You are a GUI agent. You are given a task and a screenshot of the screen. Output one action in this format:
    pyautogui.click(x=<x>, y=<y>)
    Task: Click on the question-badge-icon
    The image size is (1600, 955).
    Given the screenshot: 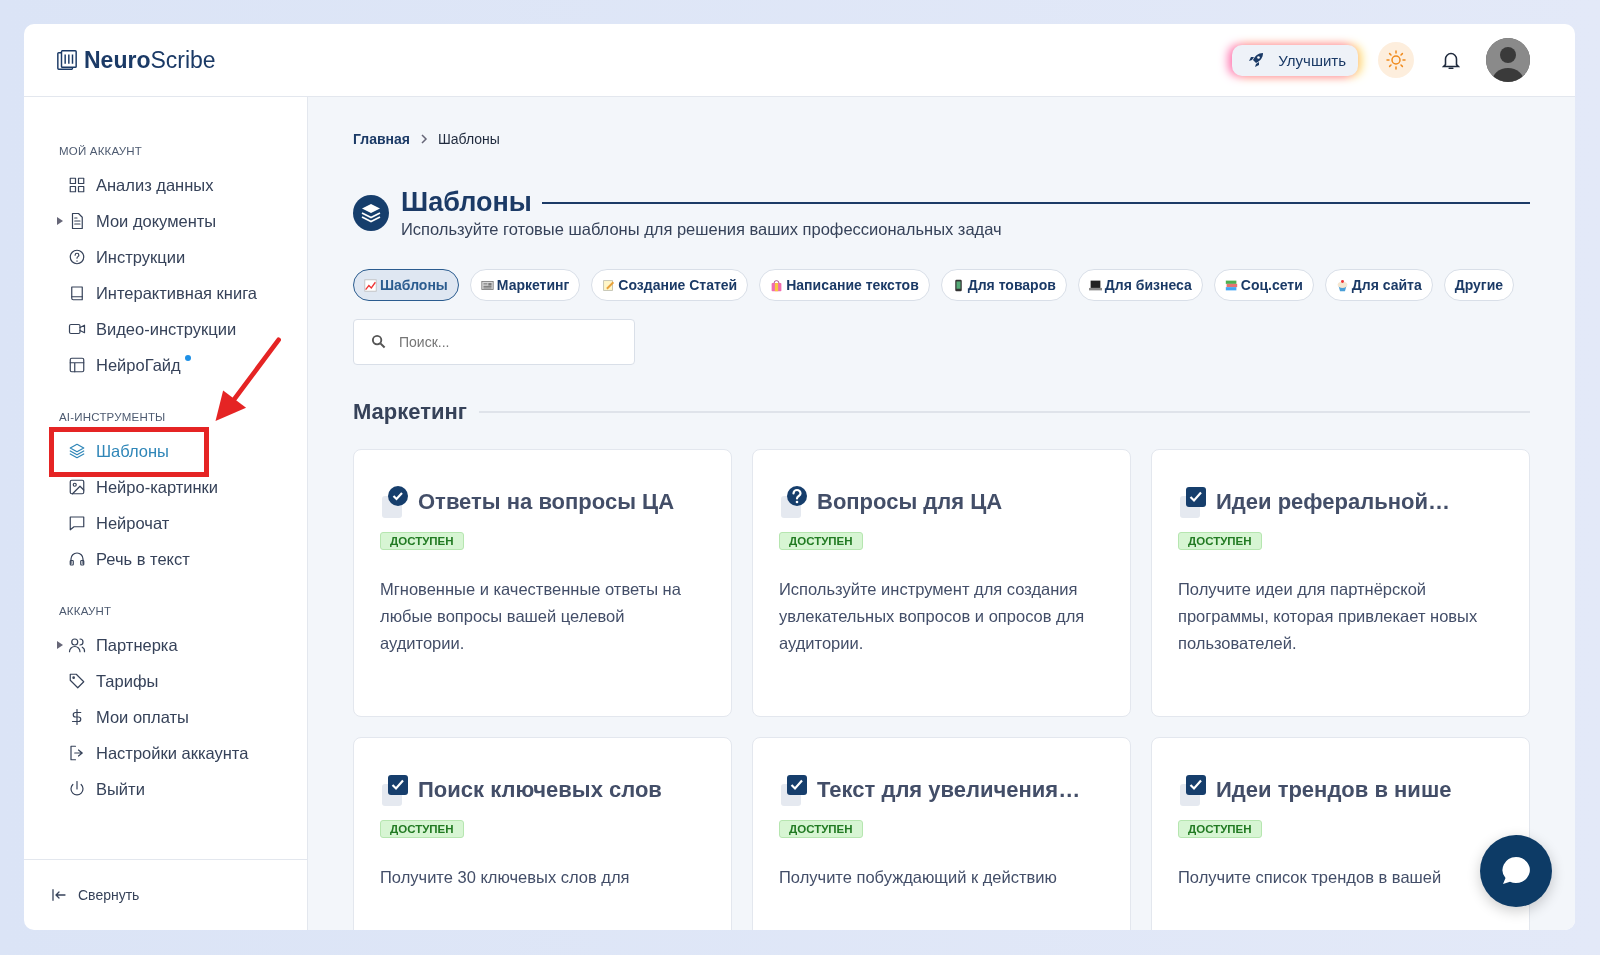 What is the action you would take?
    pyautogui.click(x=794, y=502)
    